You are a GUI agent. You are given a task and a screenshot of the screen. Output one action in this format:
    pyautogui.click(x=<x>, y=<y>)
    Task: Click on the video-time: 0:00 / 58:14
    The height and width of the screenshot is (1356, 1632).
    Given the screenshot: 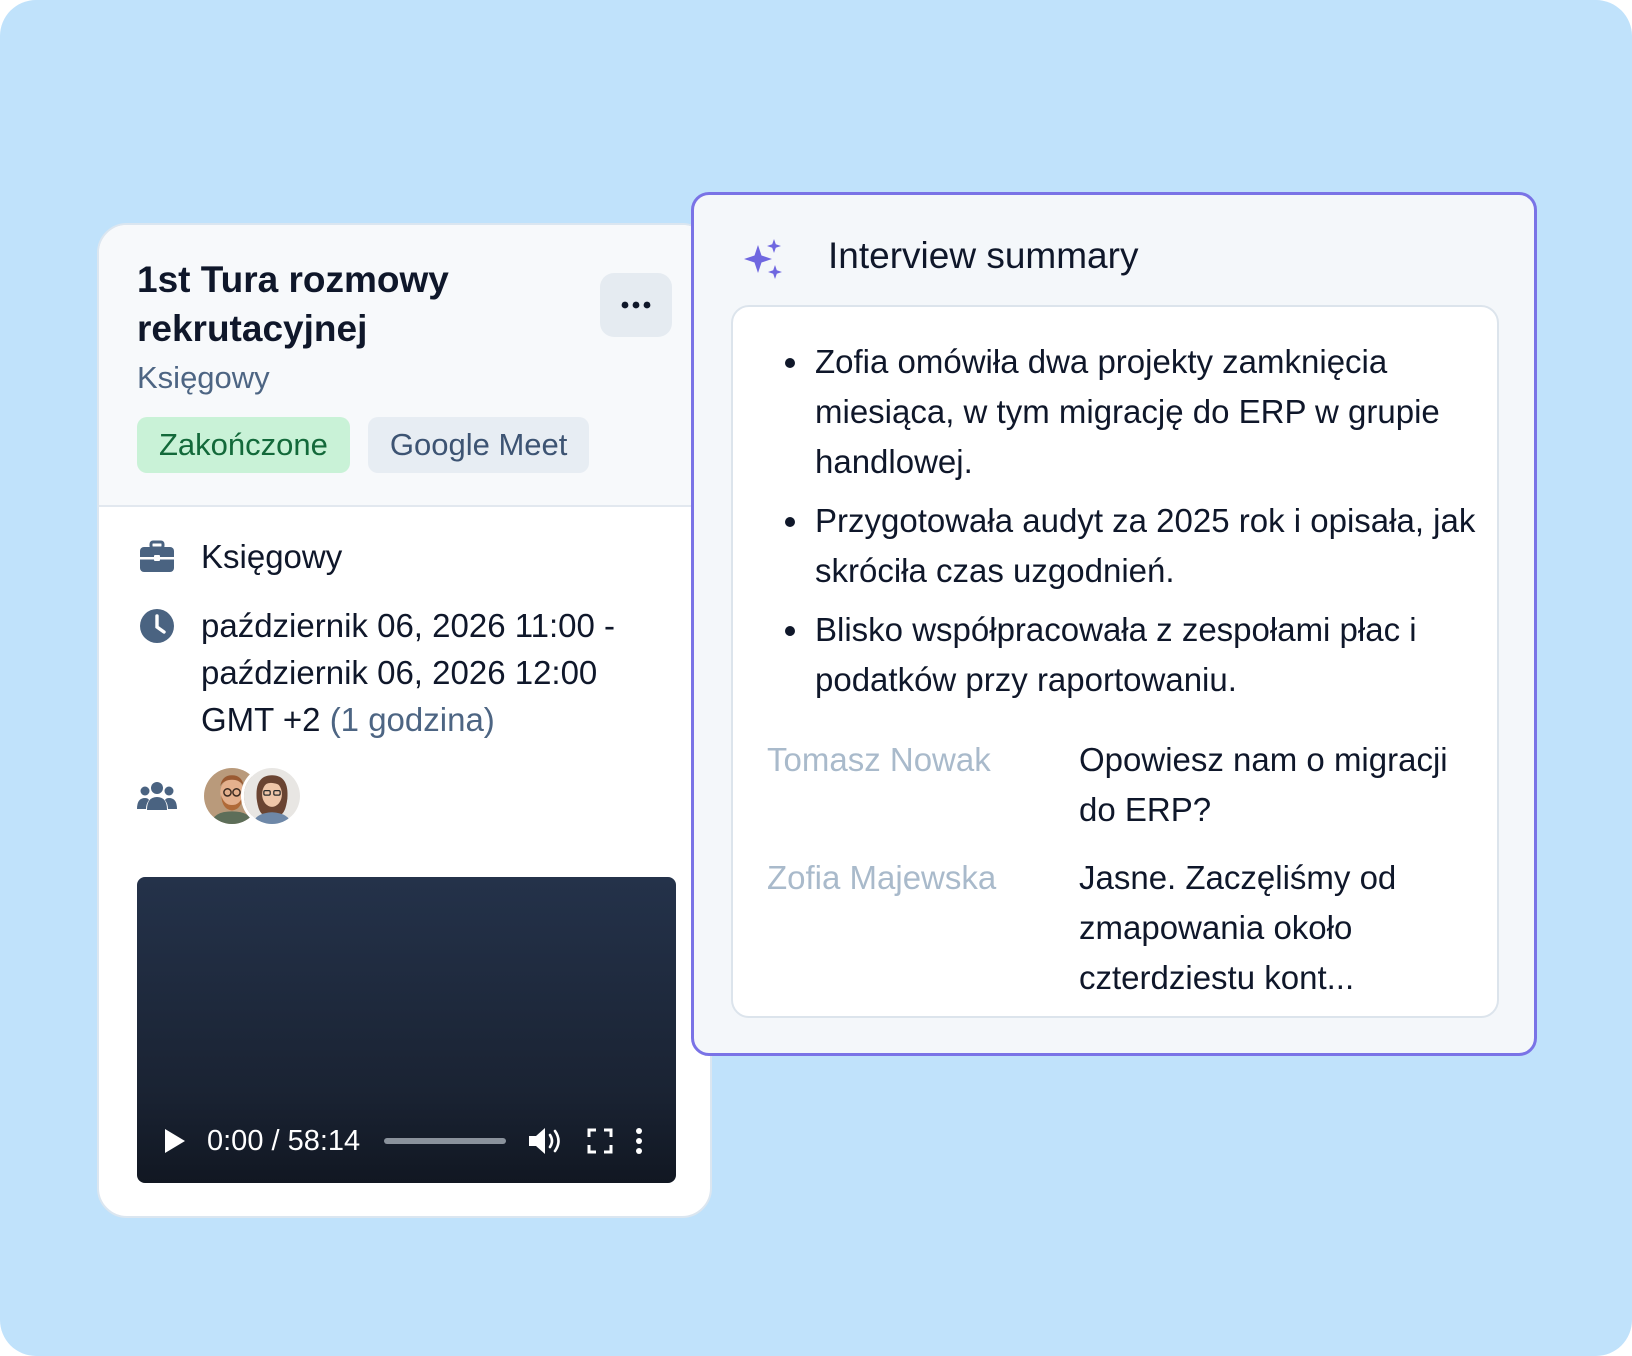 What is the action you would take?
    pyautogui.click(x=284, y=1140)
    